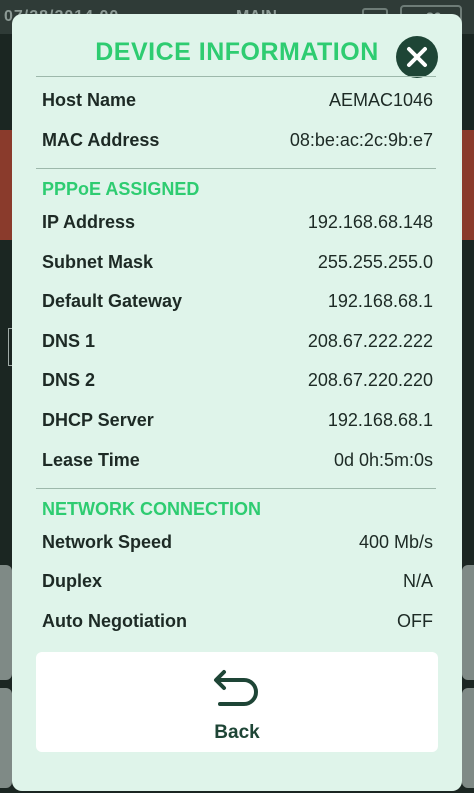  What do you see at coordinates (237, 581) in the screenshot?
I see `info-row-duplex: Duplex N/A` at bounding box center [237, 581].